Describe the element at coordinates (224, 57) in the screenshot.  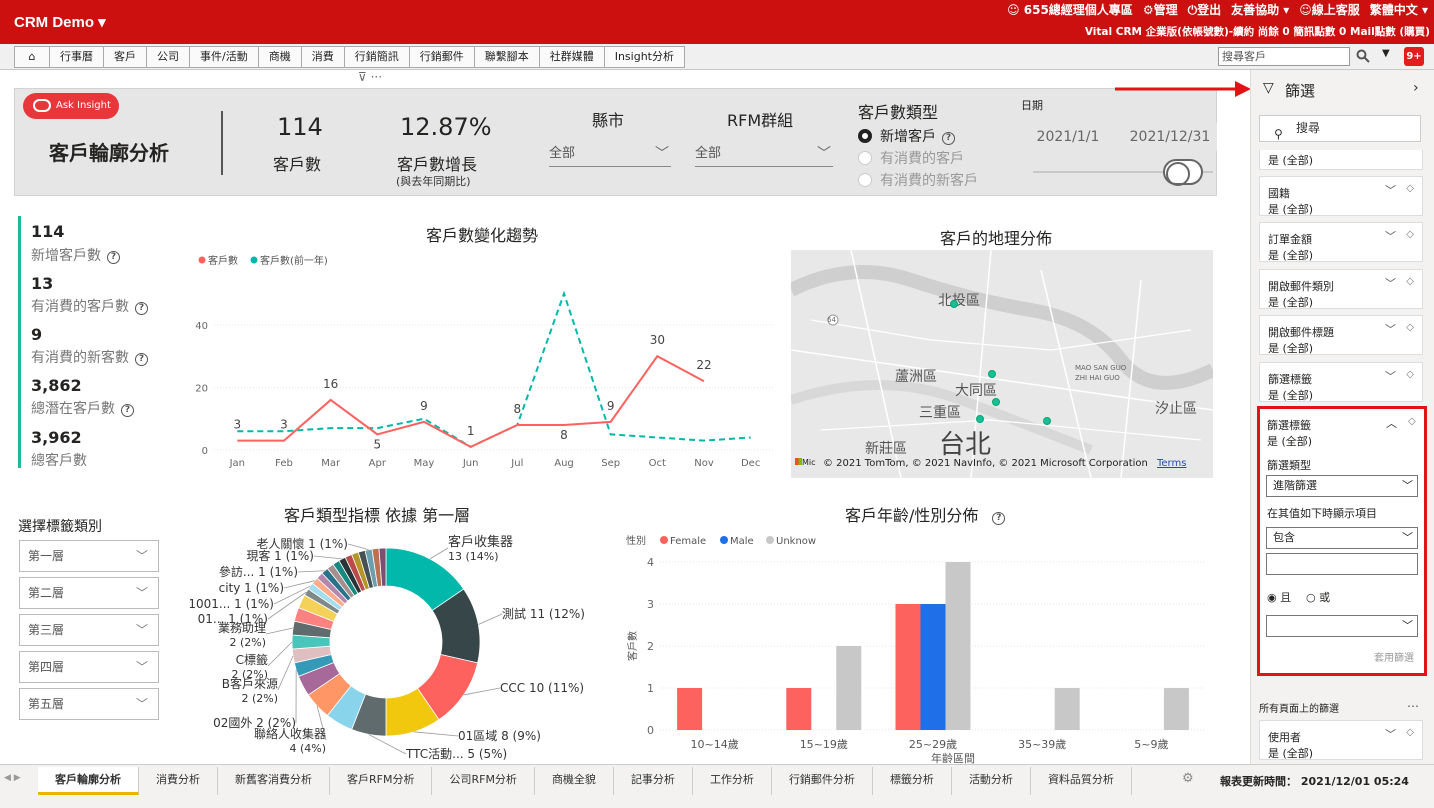
I see `nav-tab-events: 事件/活動` at that location.